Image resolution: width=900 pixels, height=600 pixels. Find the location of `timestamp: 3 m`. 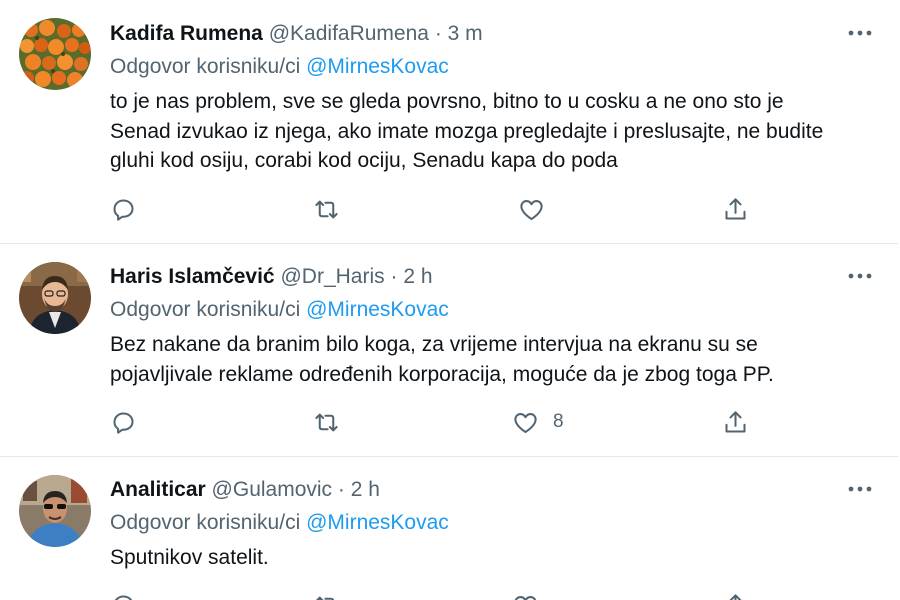

timestamp: 3 m is located at coordinates (465, 33).